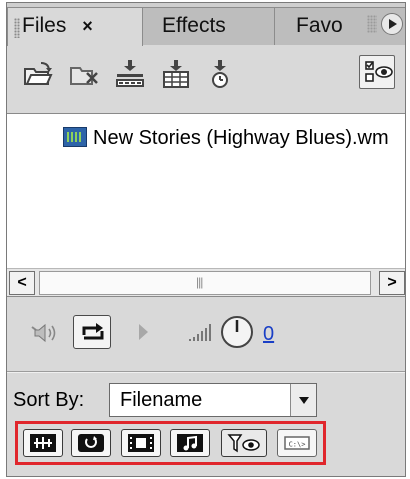 This screenshot has height=479, width=410. Describe the element at coordinates (241, 138) in the screenshot. I see `file-name: New Stories (Highway Blues).wm` at that location.